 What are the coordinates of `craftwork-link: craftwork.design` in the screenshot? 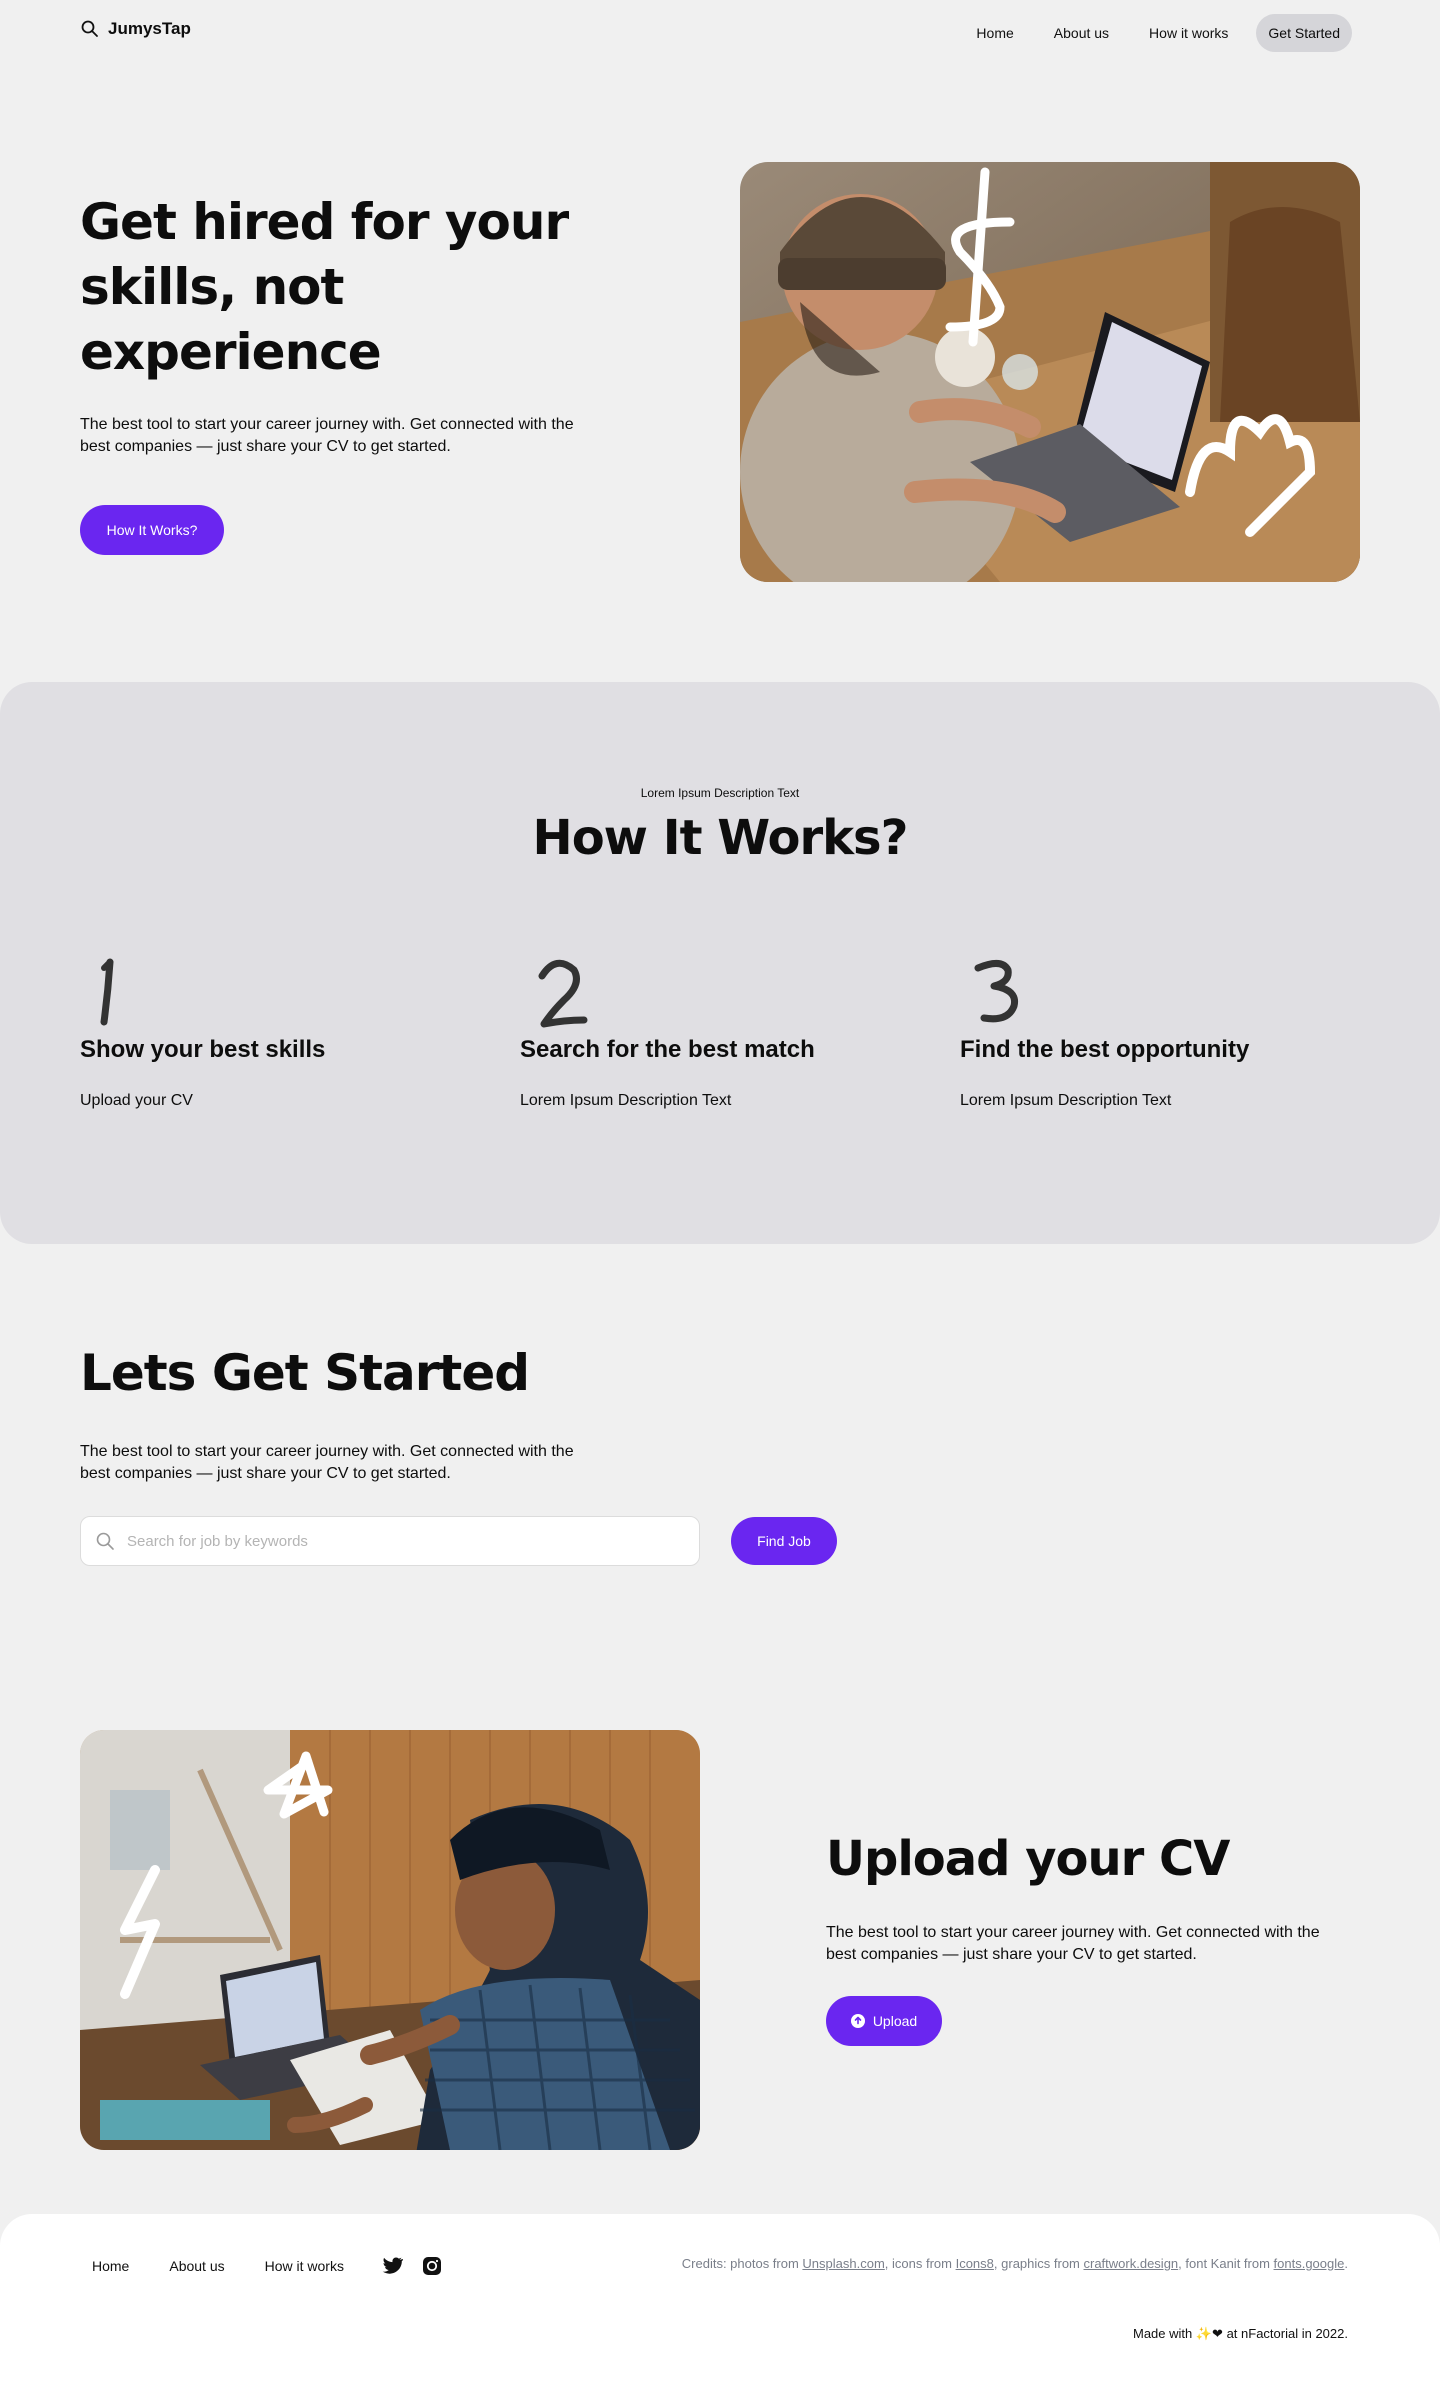 It's located at (1131, 2263).